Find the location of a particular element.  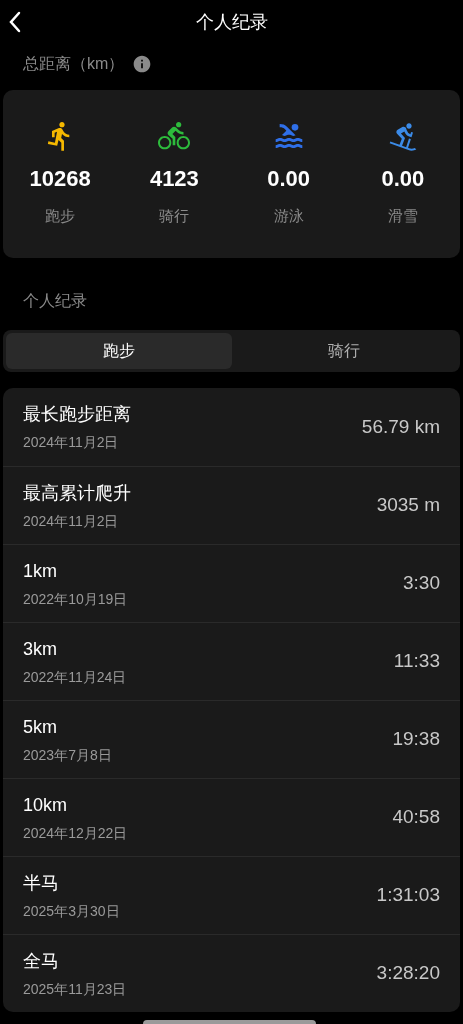

record-name: 最长跑步距离 is located at coordinates (77, 414).